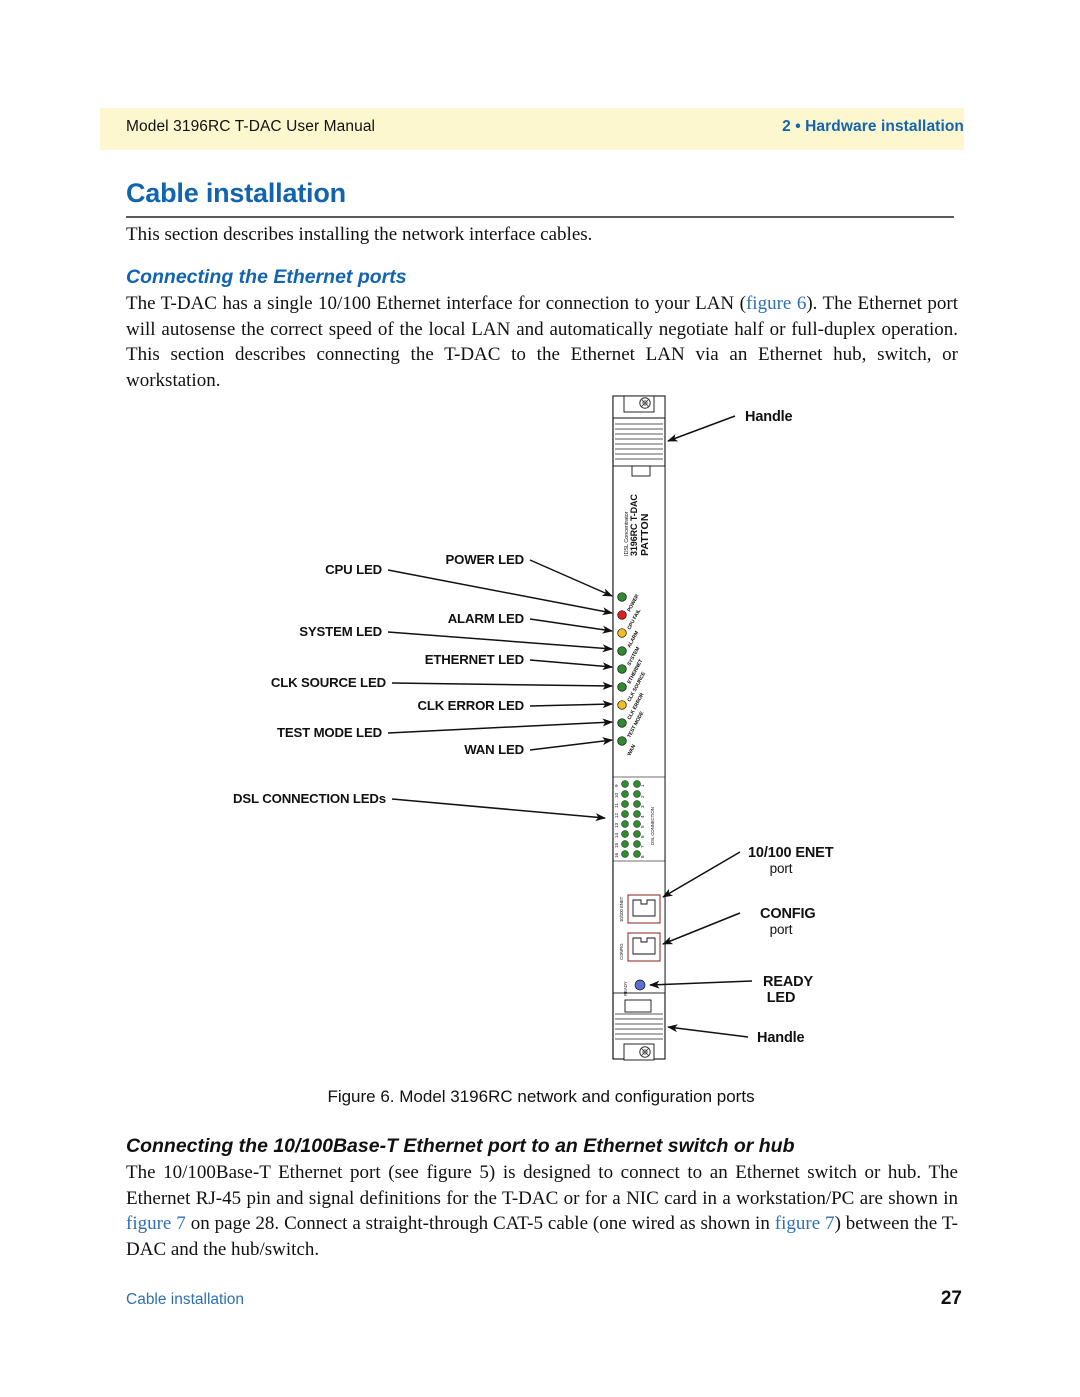  I want to click on led-alarm, so click(622, 633).